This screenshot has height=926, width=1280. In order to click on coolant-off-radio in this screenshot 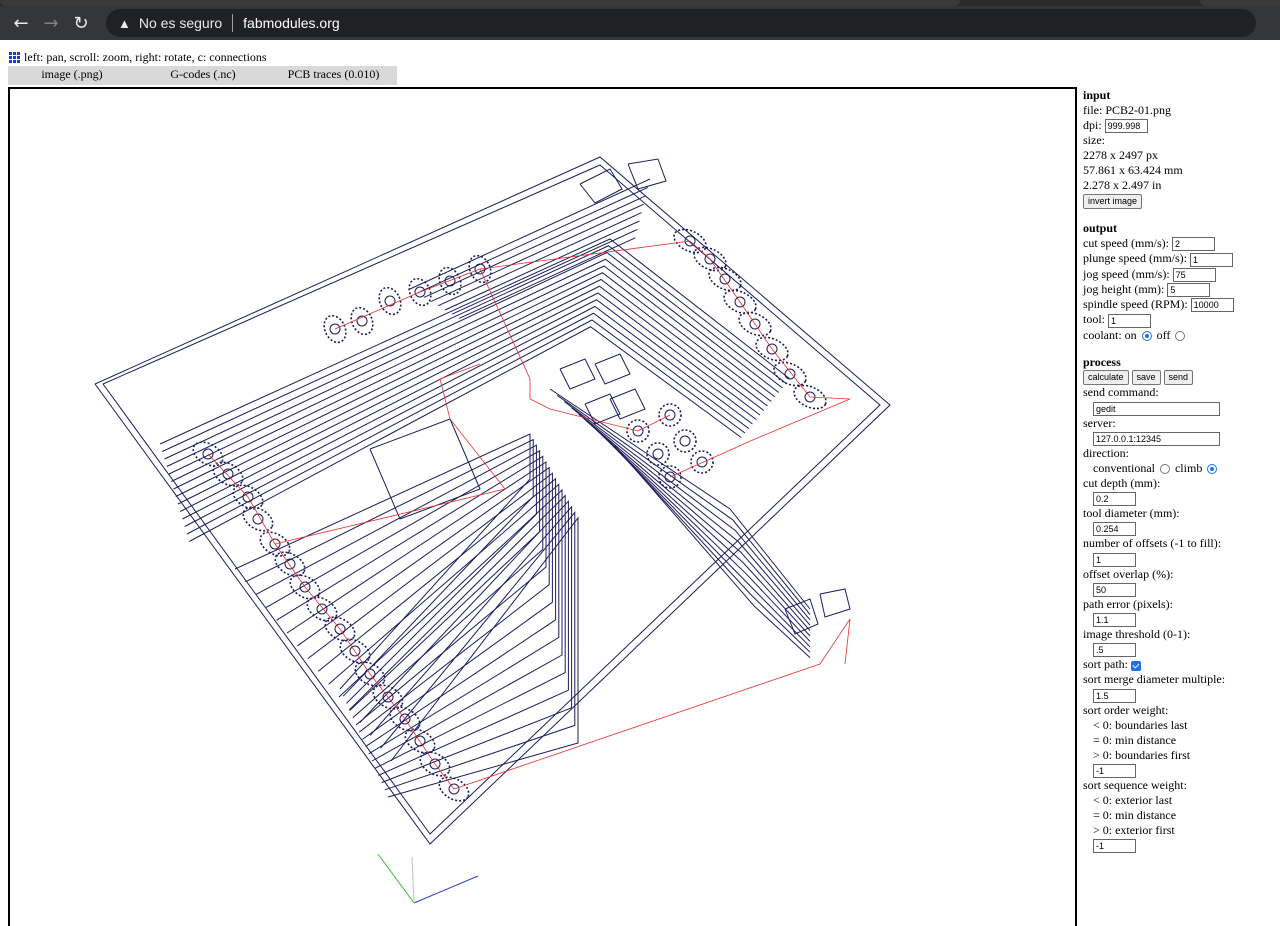, I will do `click(1180, 335)`.